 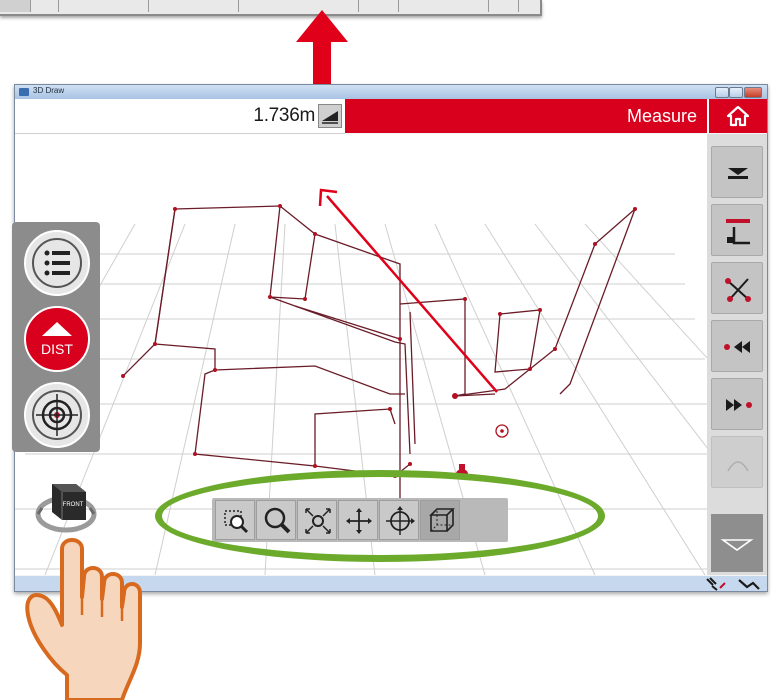 I want to click on rewind-icon, so click(x=737, y=347).